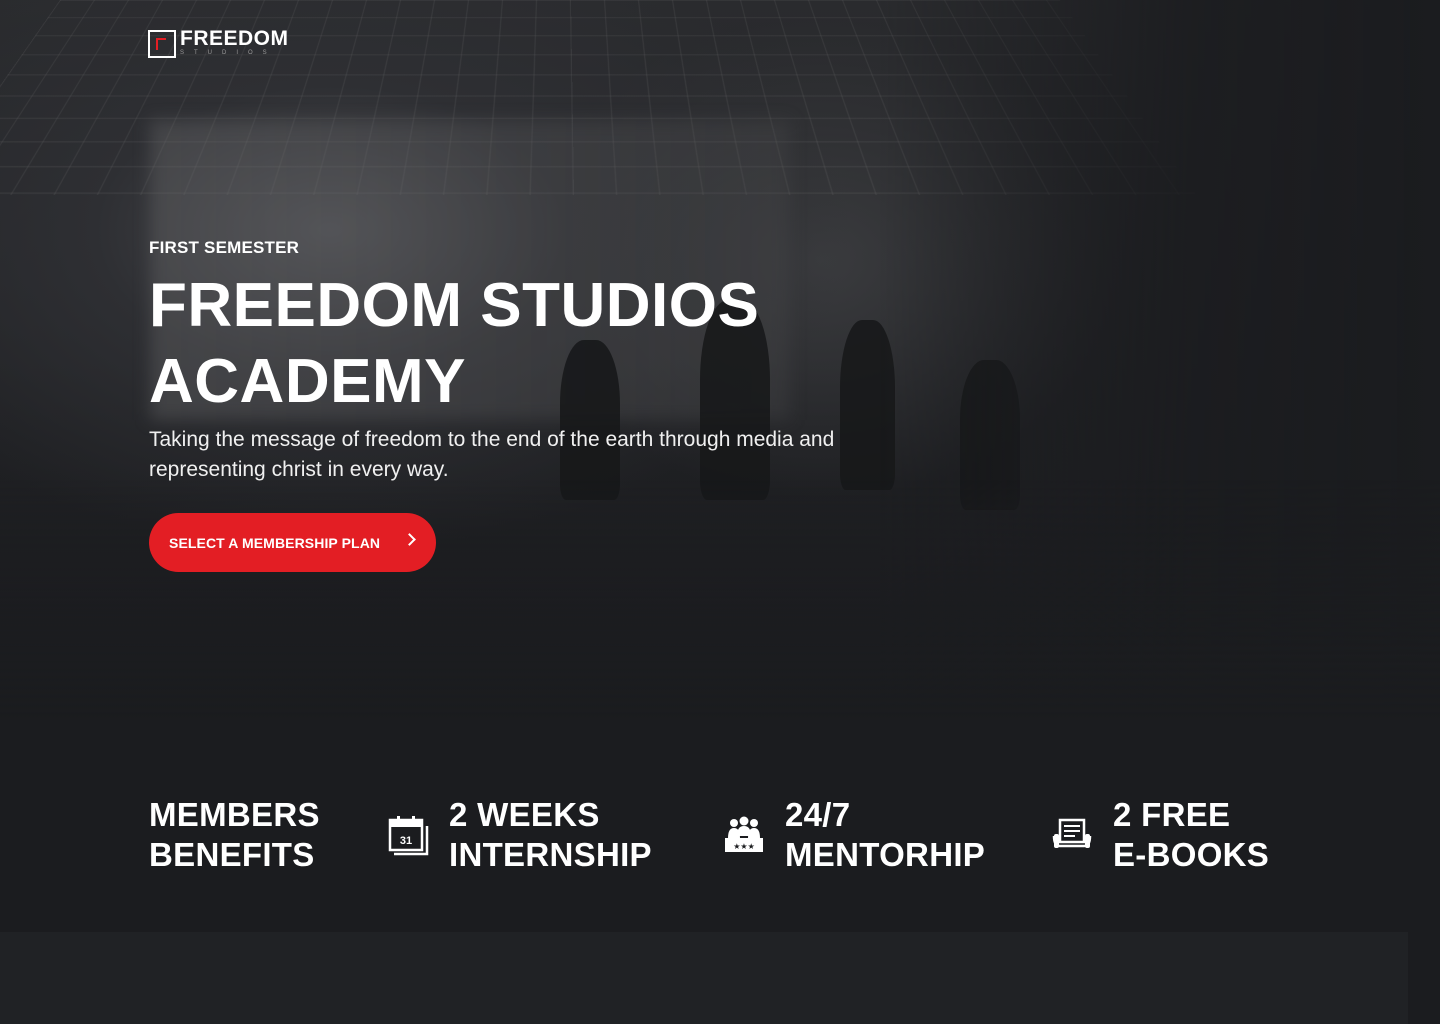 The width and height of the screenshot is (1440, 1024). I want to click on logo-name: FREEDOM, so click(234, 38).